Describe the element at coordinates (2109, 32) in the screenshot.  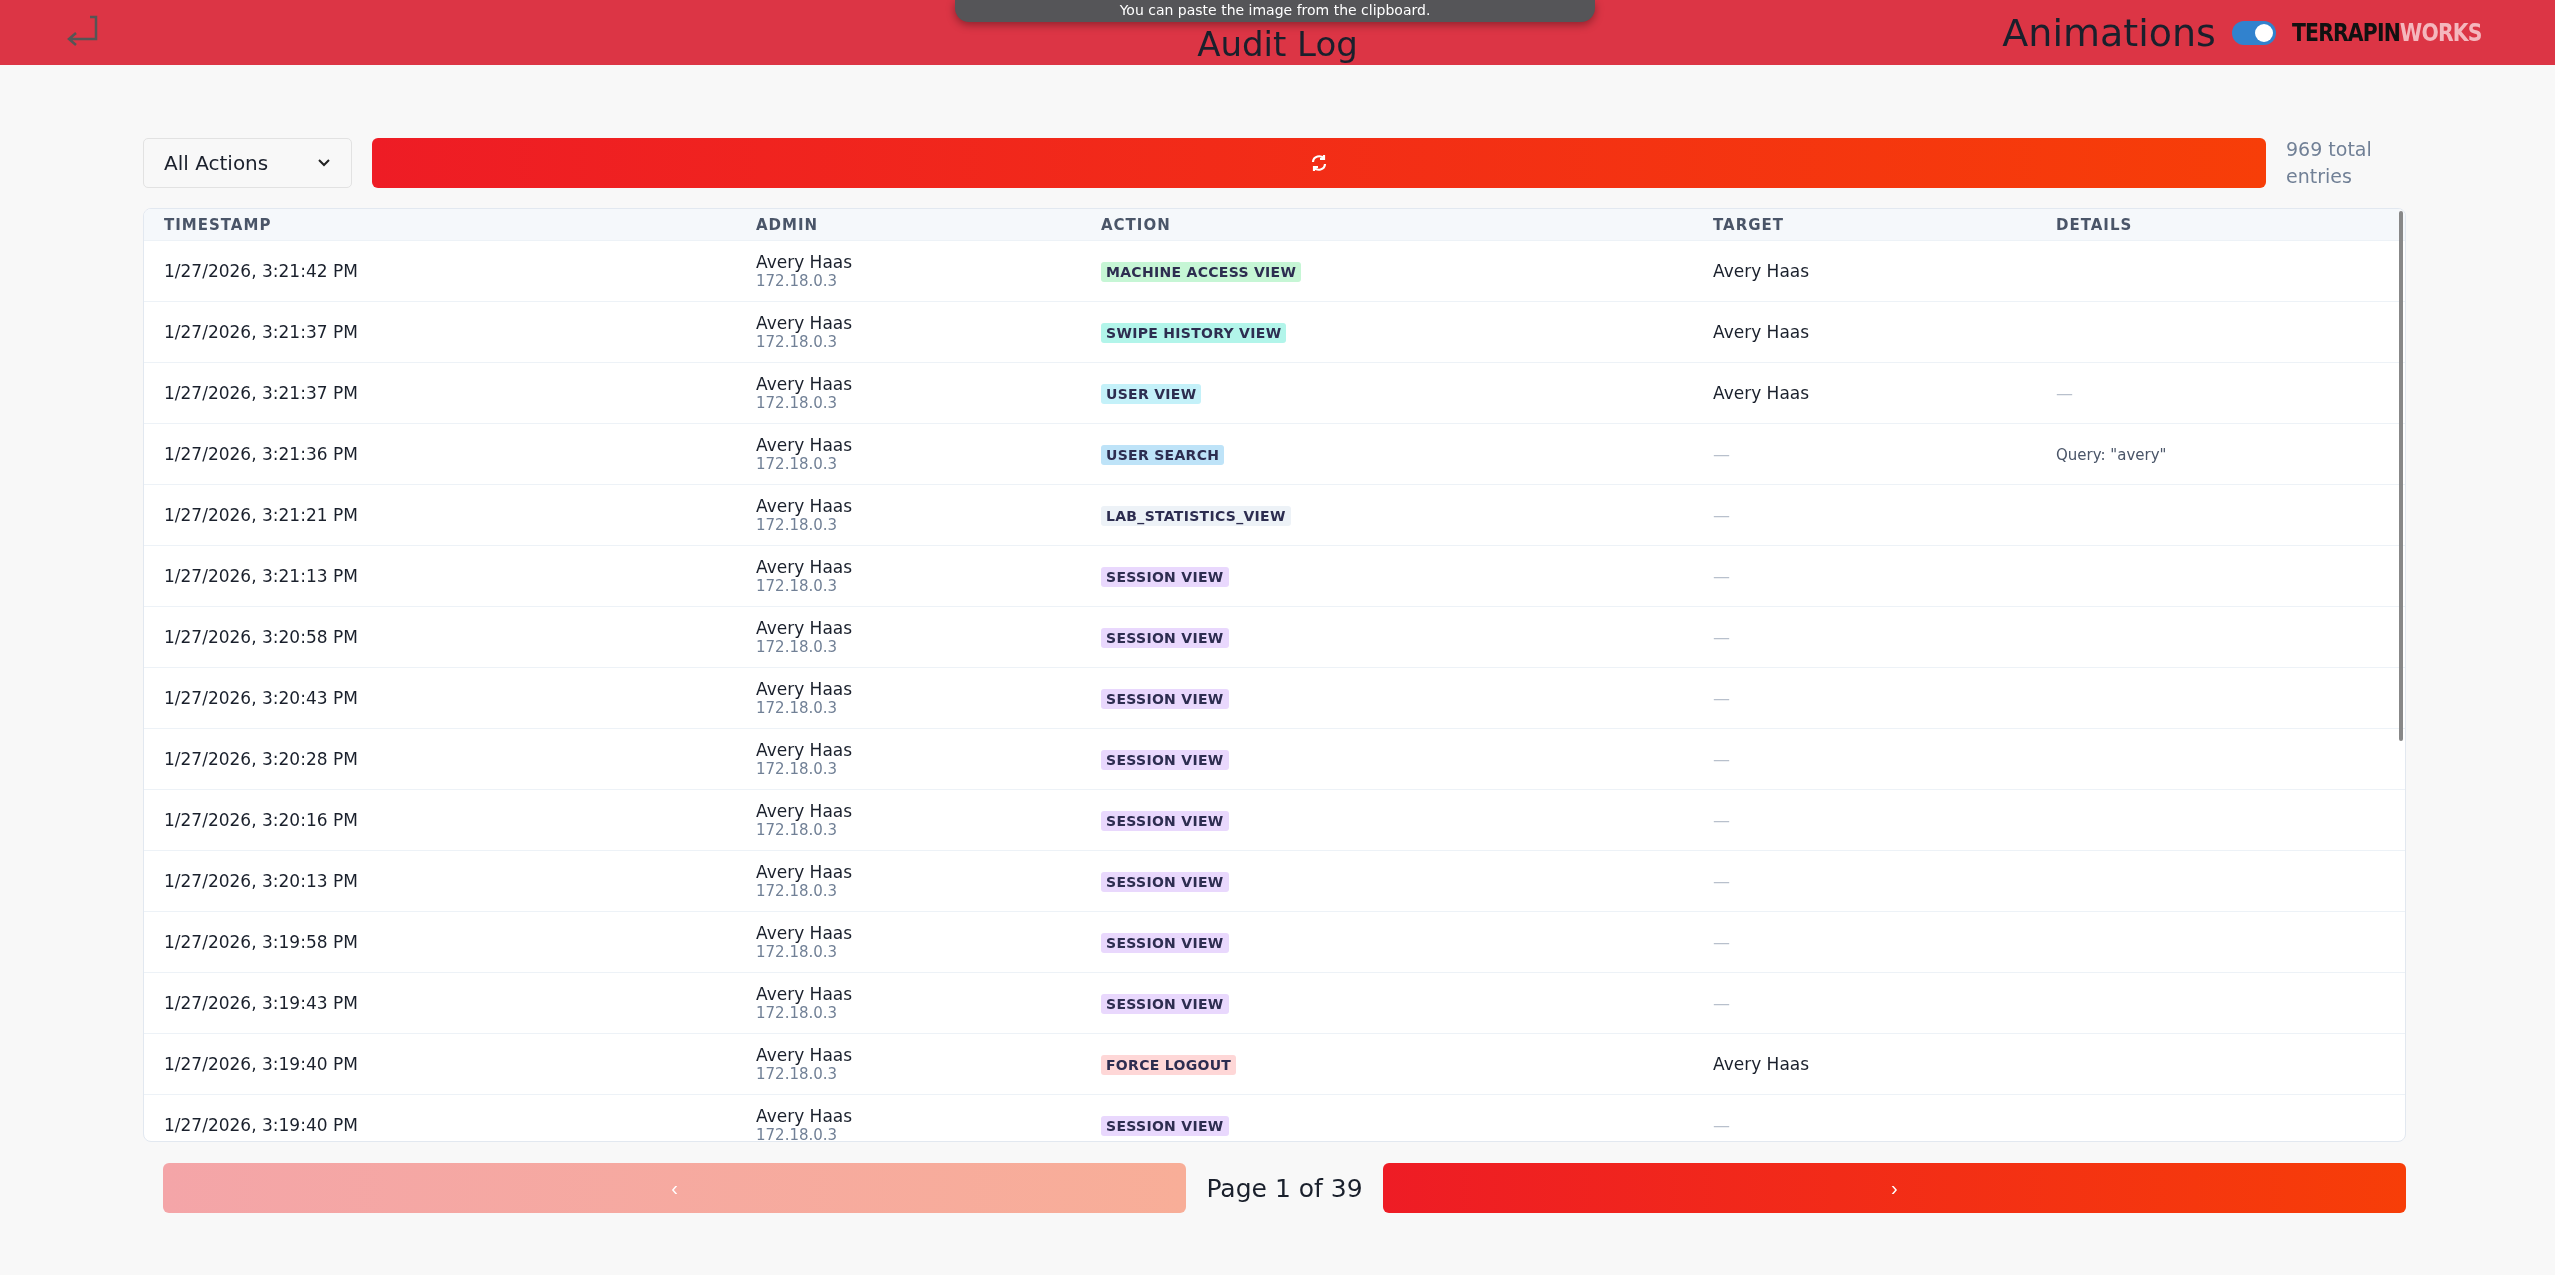
I see `animations-label: Animations` at that location.